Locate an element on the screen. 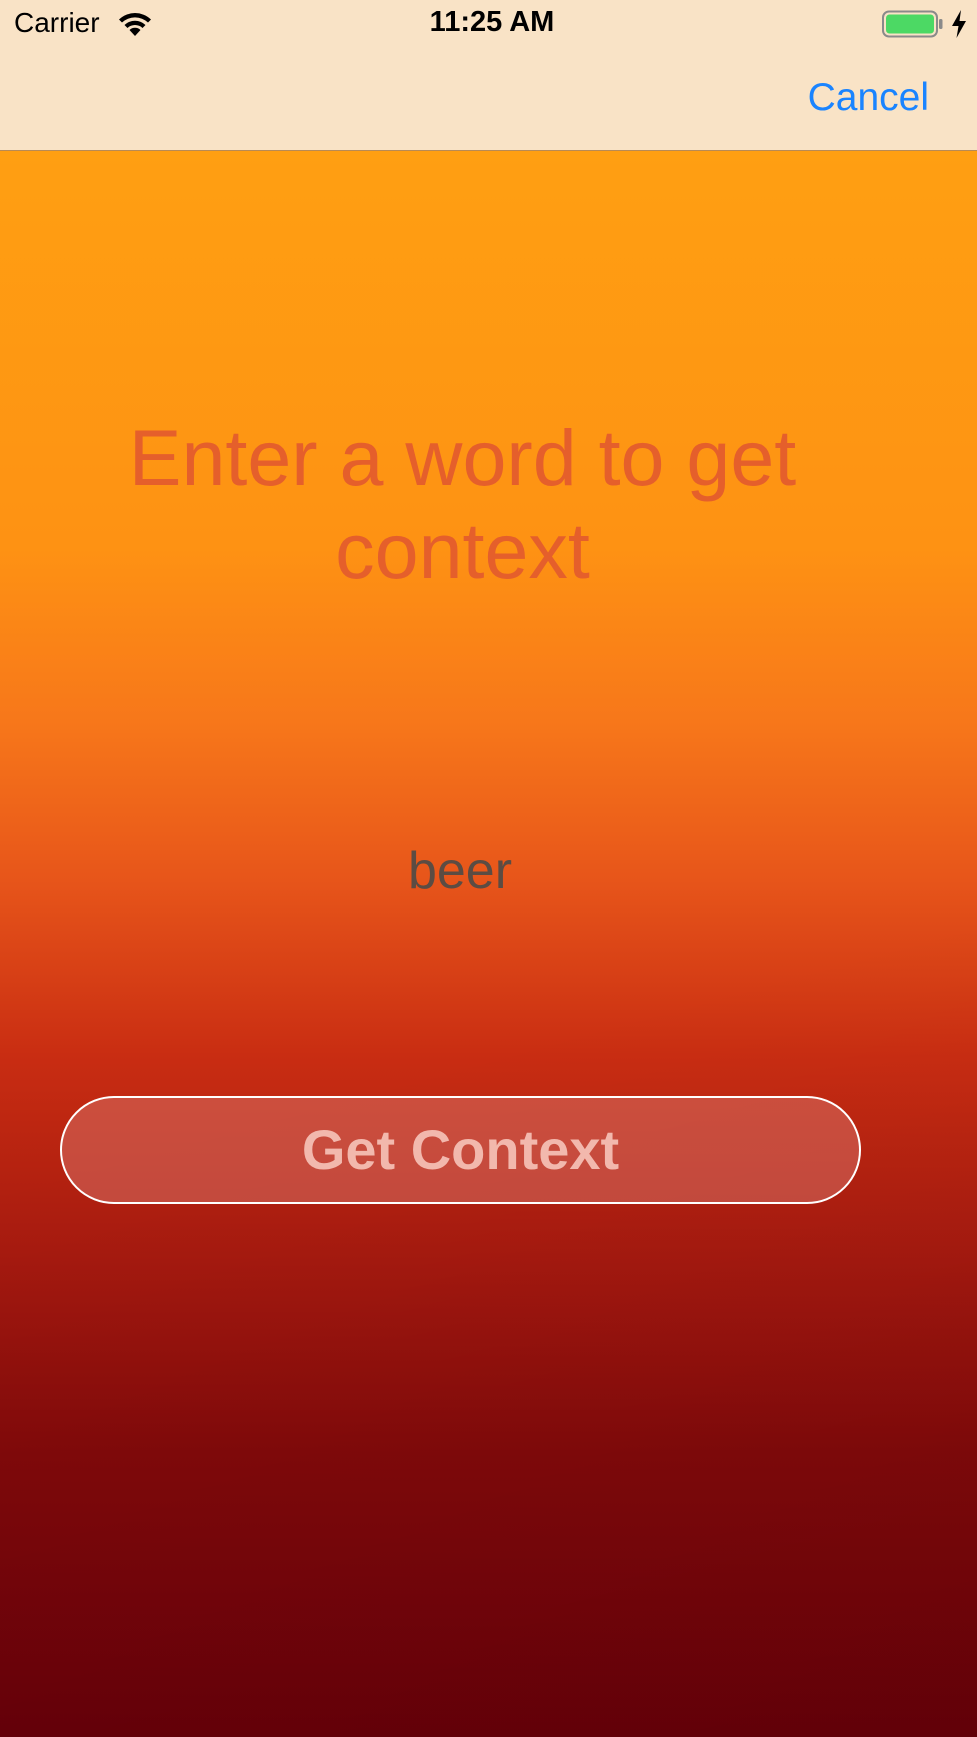 Image resolution: width=977 pixels, height=1737 pixels. status-bar: Carrier 11:25 AM is located at coordinates (488, 24).